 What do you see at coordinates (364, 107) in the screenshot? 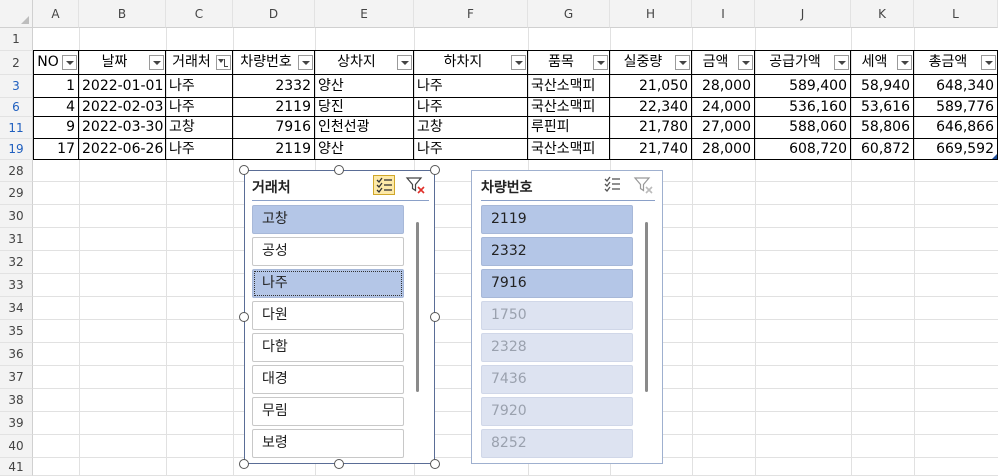
I see `table-cell: 당진` at bounding box center [364, 107].